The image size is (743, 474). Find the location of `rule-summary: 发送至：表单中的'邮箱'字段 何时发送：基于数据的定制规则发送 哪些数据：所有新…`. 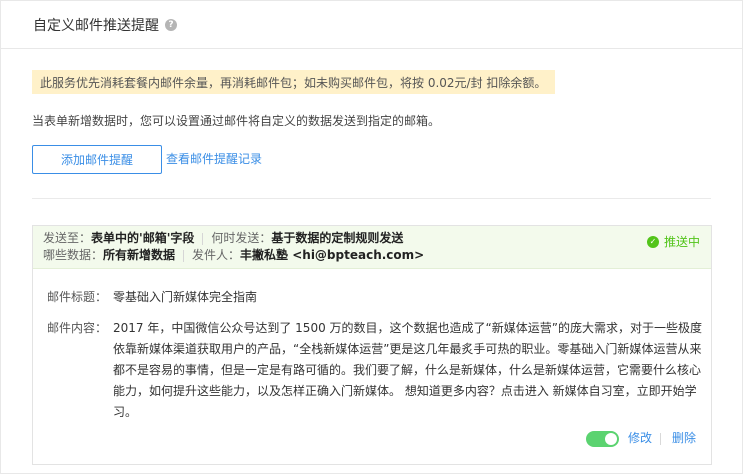

rule-summary: 发送至：表单中的'邮箱'字段 何时发送：基于数据的定制规则发送 哪些数据：所有新… is located at coordinates (372, 247).